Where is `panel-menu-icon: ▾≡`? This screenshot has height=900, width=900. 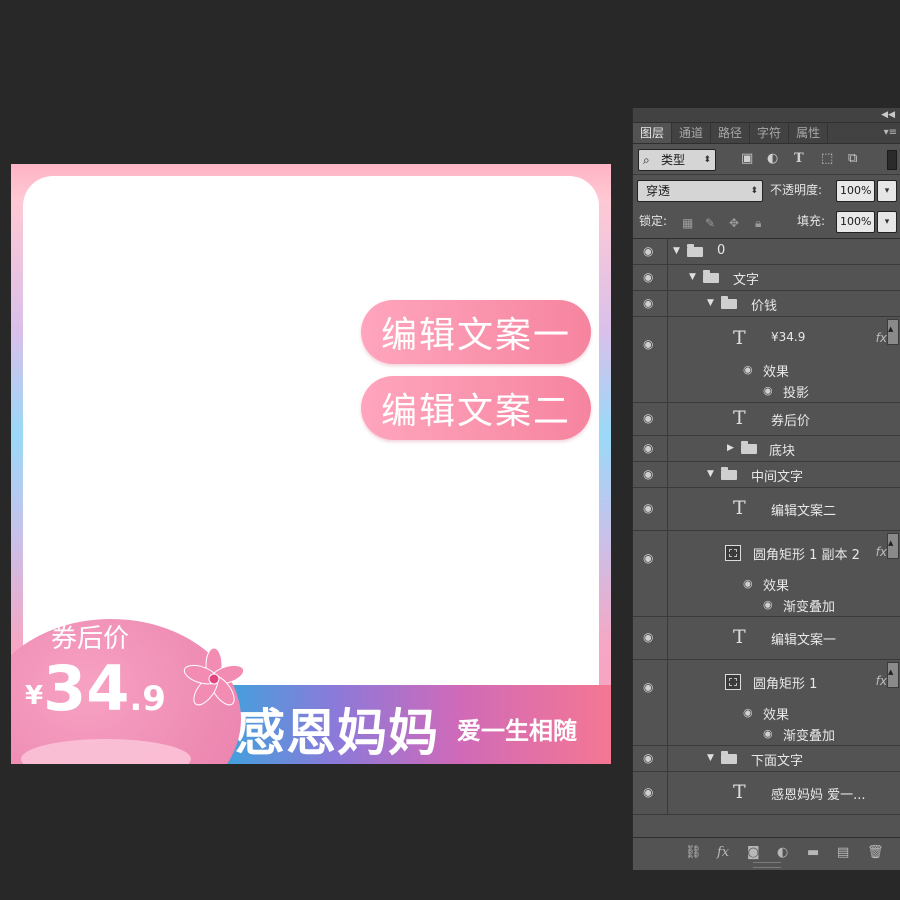 panel-menu-icon: ▾≡ is located at coordinates (890, 133).